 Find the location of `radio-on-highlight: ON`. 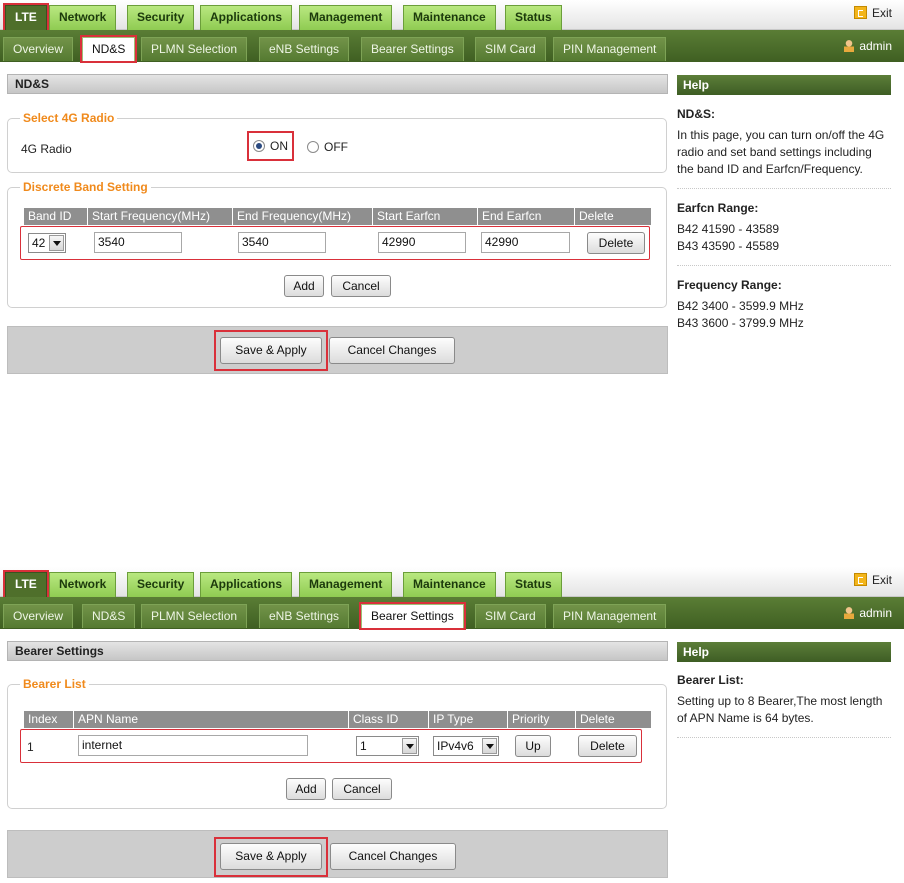

radio-on-highlight: ON is located at coordinates (270, 145).